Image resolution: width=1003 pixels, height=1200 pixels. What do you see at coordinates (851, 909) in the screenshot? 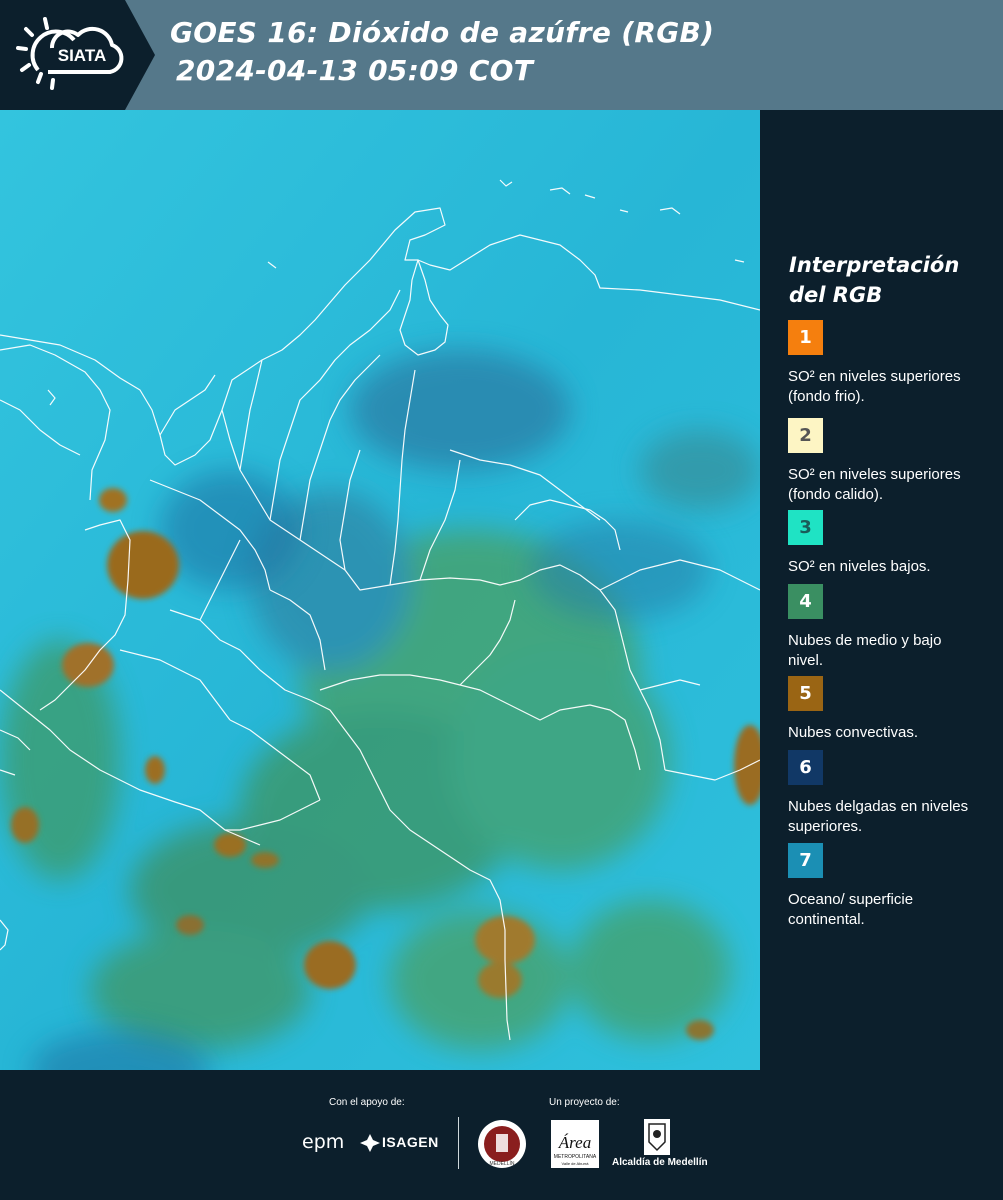
I see `legend-description: Oceano/ superficie continental.` at bounding box center [851, 909].